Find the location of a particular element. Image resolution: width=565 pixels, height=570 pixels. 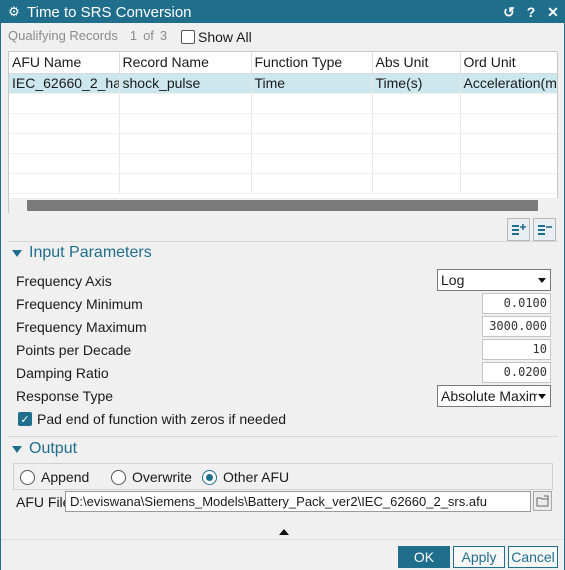

response-type-value: Absolute Maximum is located at coordinates (489, 396).